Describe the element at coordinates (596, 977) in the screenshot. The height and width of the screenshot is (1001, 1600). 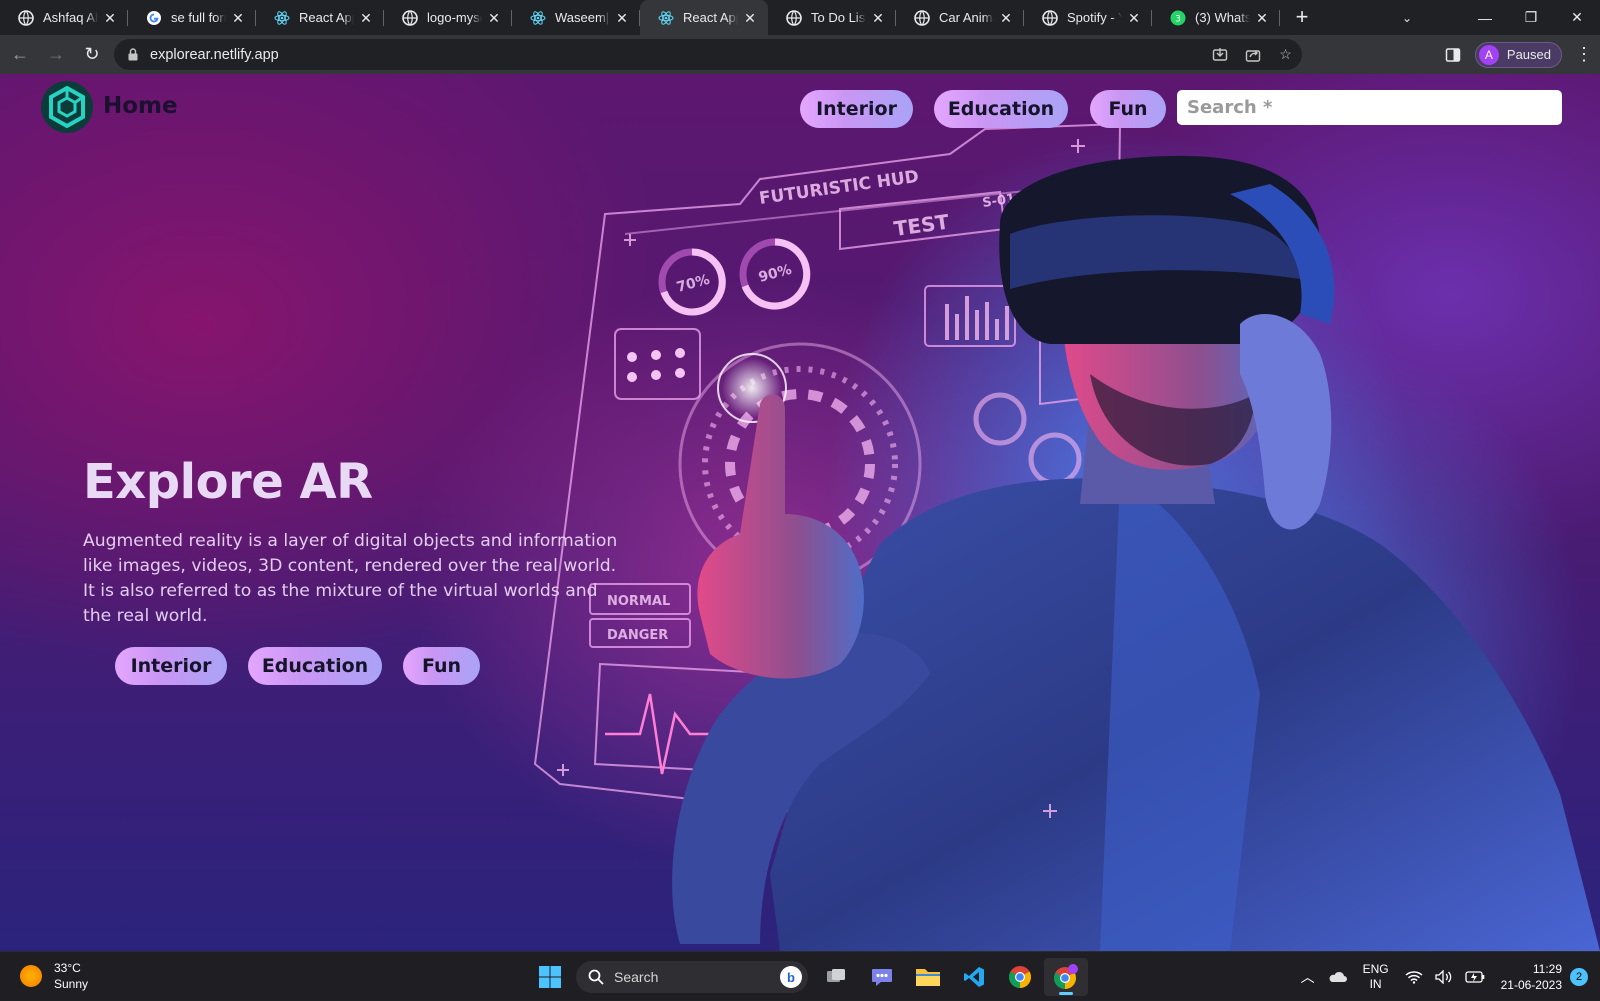
I see `search-icon` at that location.